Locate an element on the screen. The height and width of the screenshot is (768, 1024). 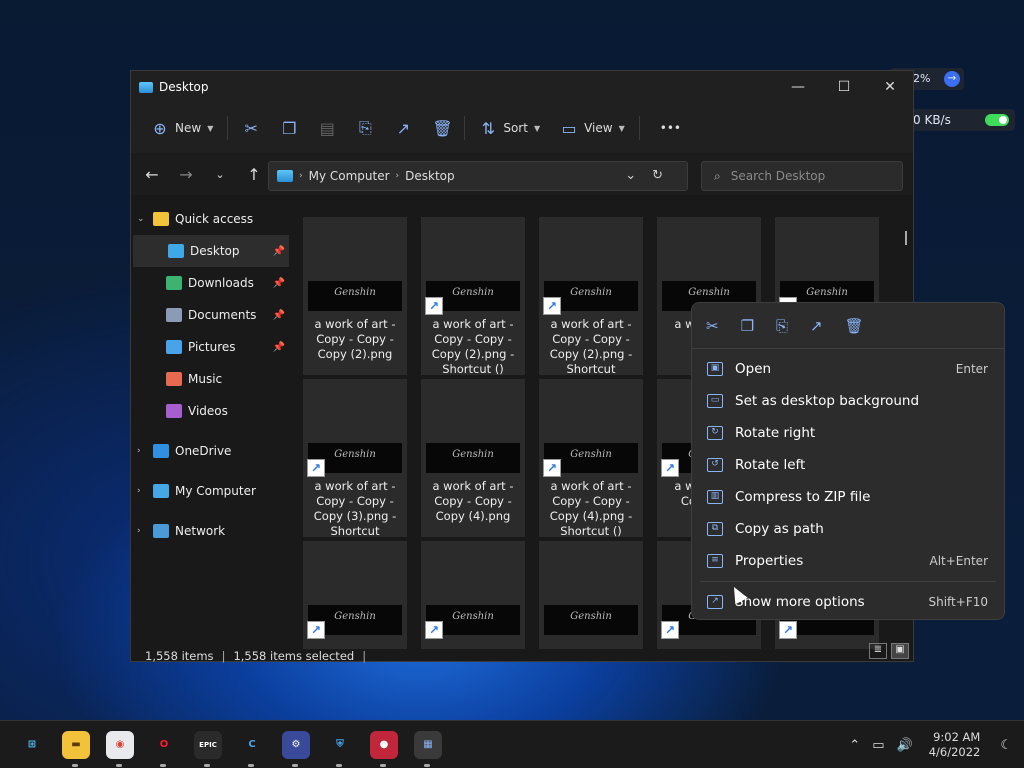
recent-chevron-icon: ⌄ is located at coordinates (220, 174).